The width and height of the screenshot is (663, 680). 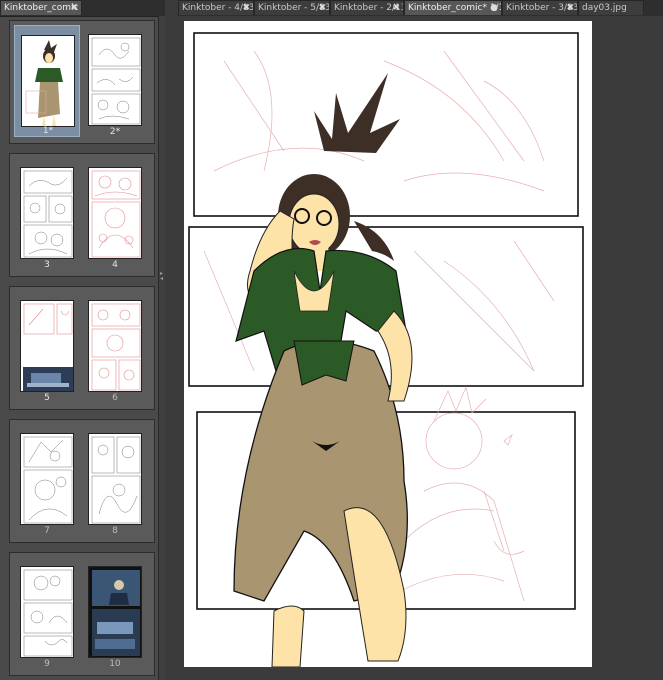 I want to click on spread-3: 5 6, so click(x=82, y=348).